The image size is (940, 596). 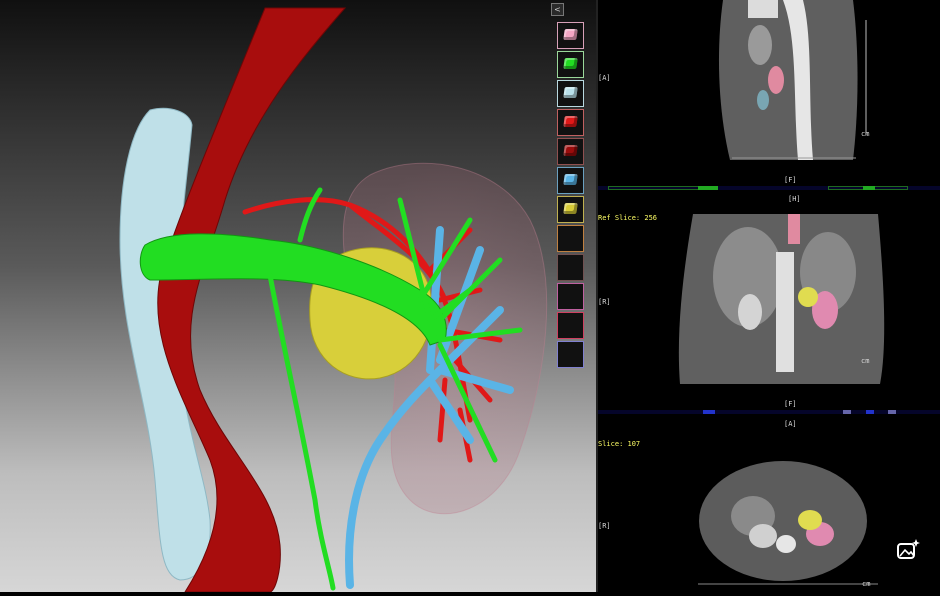 I want to click on axial-view: [A] Slice: 107 [R] cm, so click(x=769, y=504).